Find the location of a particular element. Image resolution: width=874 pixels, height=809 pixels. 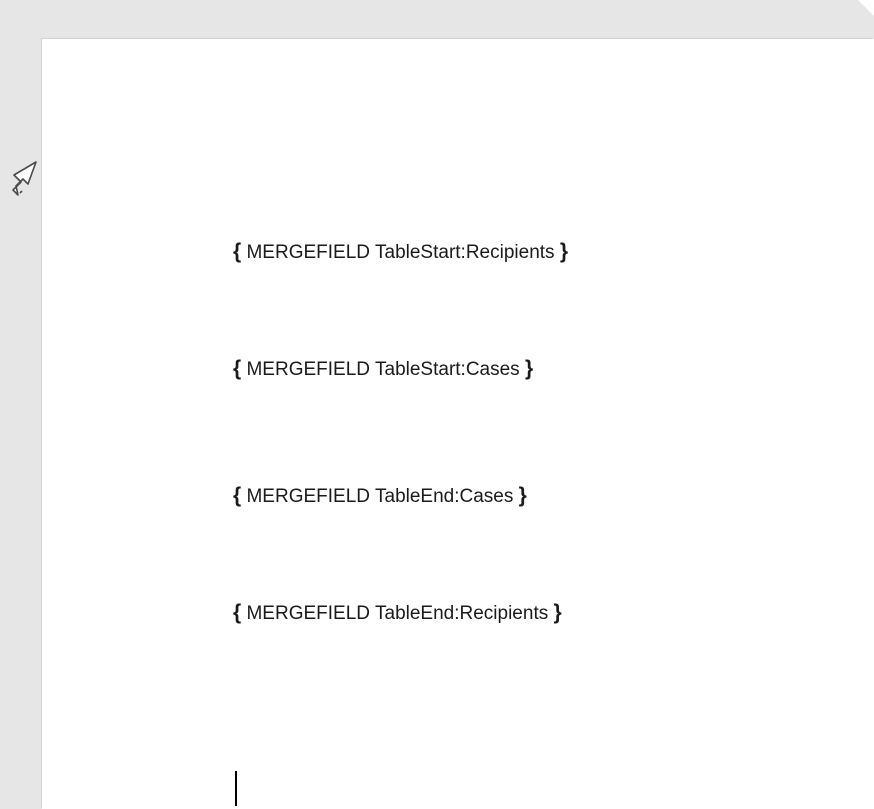

merge-field-line: { MERGEFIELD TableStart:Recipients } is located at coordinates (400, 252).